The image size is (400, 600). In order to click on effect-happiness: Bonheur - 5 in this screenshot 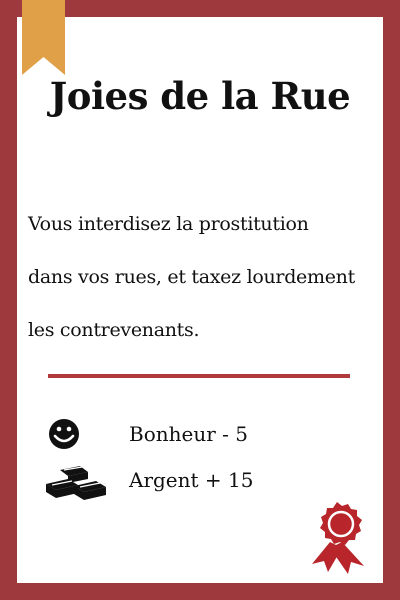, I will do `click(194, 436)`.